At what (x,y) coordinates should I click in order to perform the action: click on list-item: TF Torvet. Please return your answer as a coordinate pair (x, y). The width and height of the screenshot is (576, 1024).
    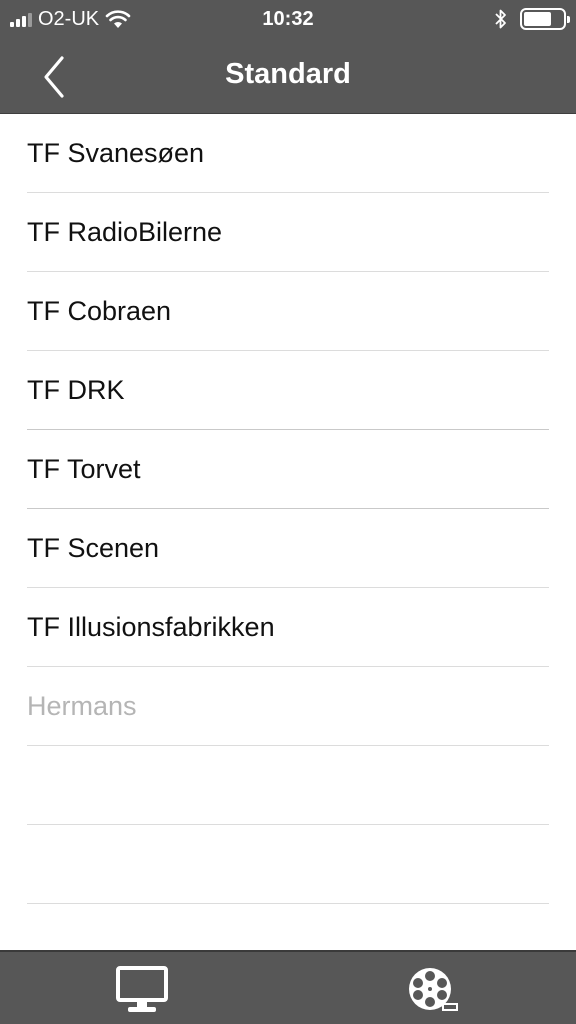
    Looking at the image, I should click on (288, 469).